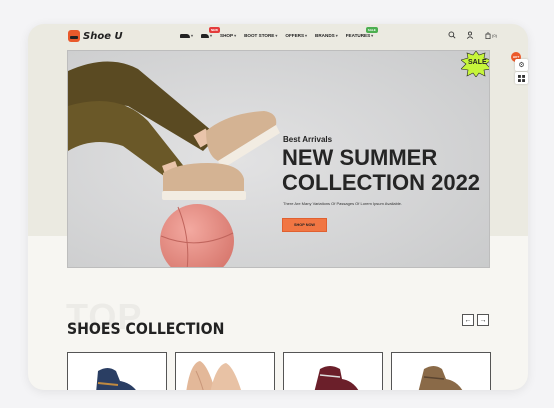 Image resolution: width=554 pixels, height=408 pixels. What do you see at coordinates (358, 35) in the screenshot?
I see `nav-label: FEATURES` at bounding box center [358, 35].